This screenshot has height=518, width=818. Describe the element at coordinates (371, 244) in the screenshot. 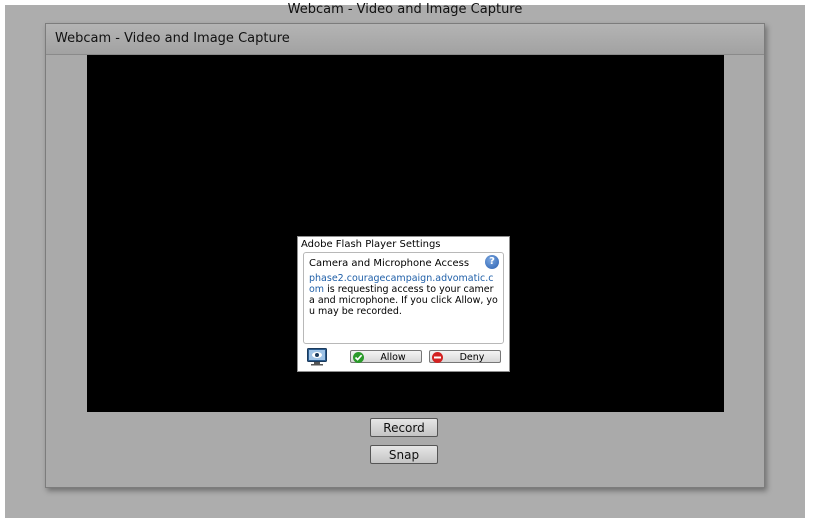

I see `flash-dialog-header: Adobe Flash Player Settings` at that location.